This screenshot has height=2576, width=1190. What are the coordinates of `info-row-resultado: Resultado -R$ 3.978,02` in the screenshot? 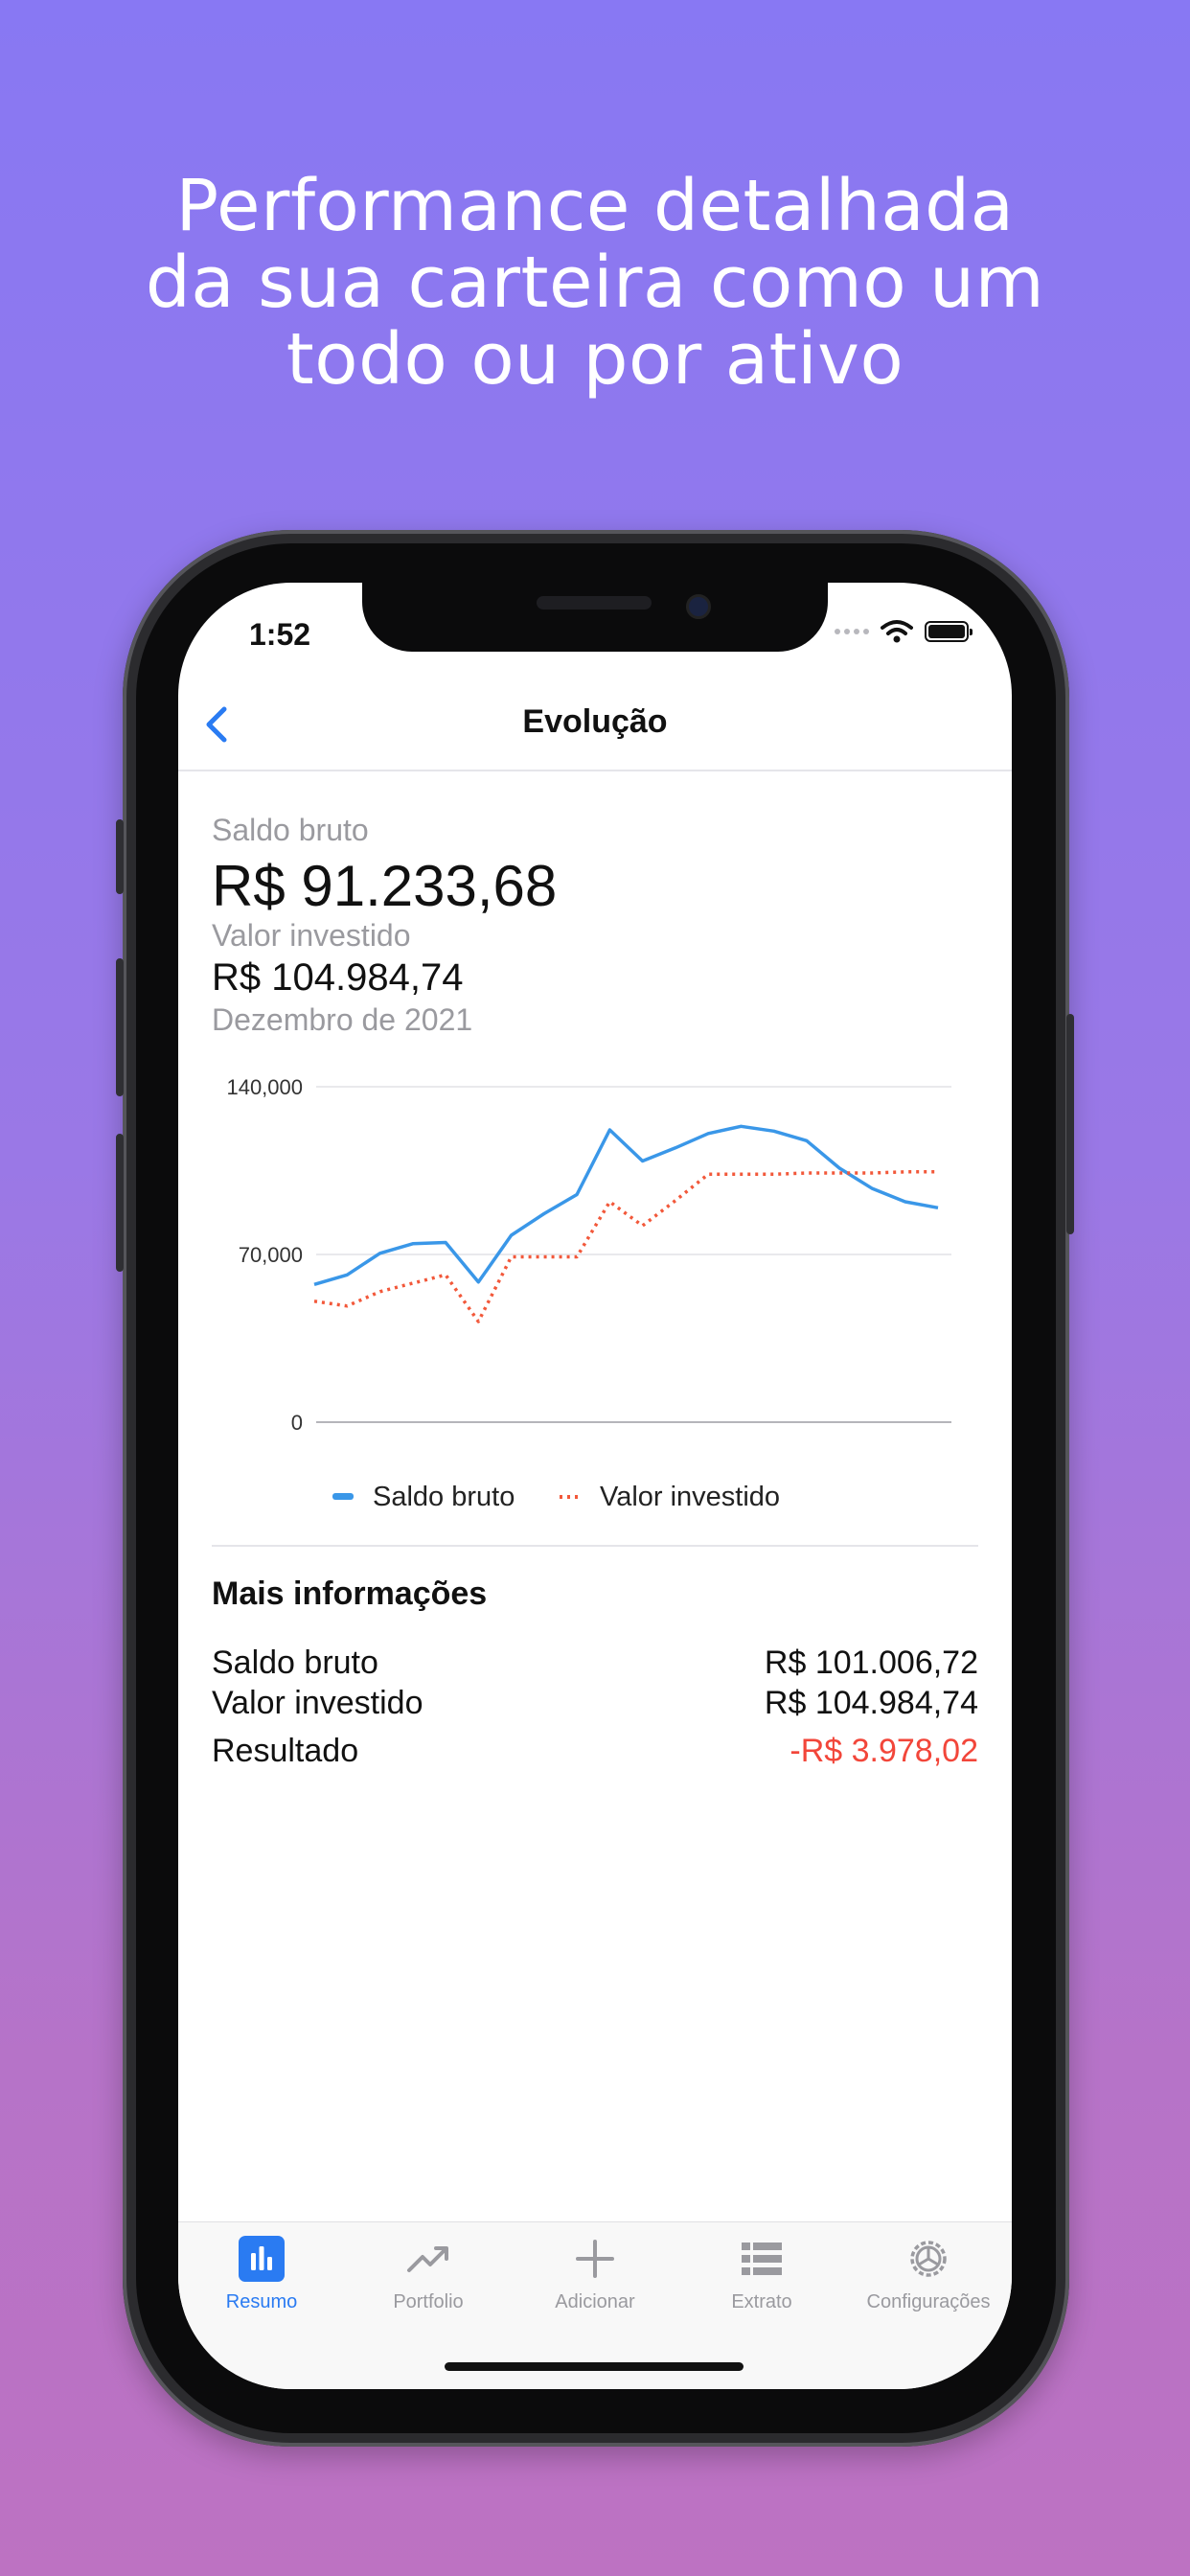 It's located at (595, 1751).